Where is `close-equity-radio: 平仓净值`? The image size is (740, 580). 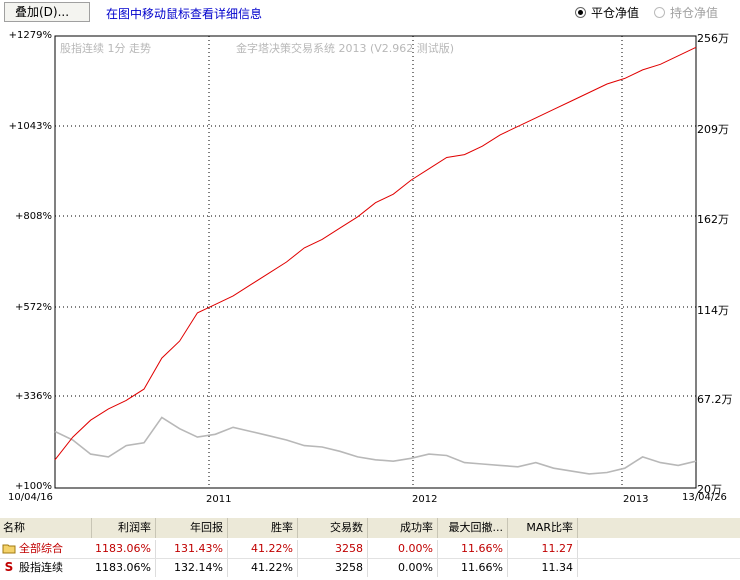 close-equity-radio: 平仓净值 is located at coordinates (607, 12).